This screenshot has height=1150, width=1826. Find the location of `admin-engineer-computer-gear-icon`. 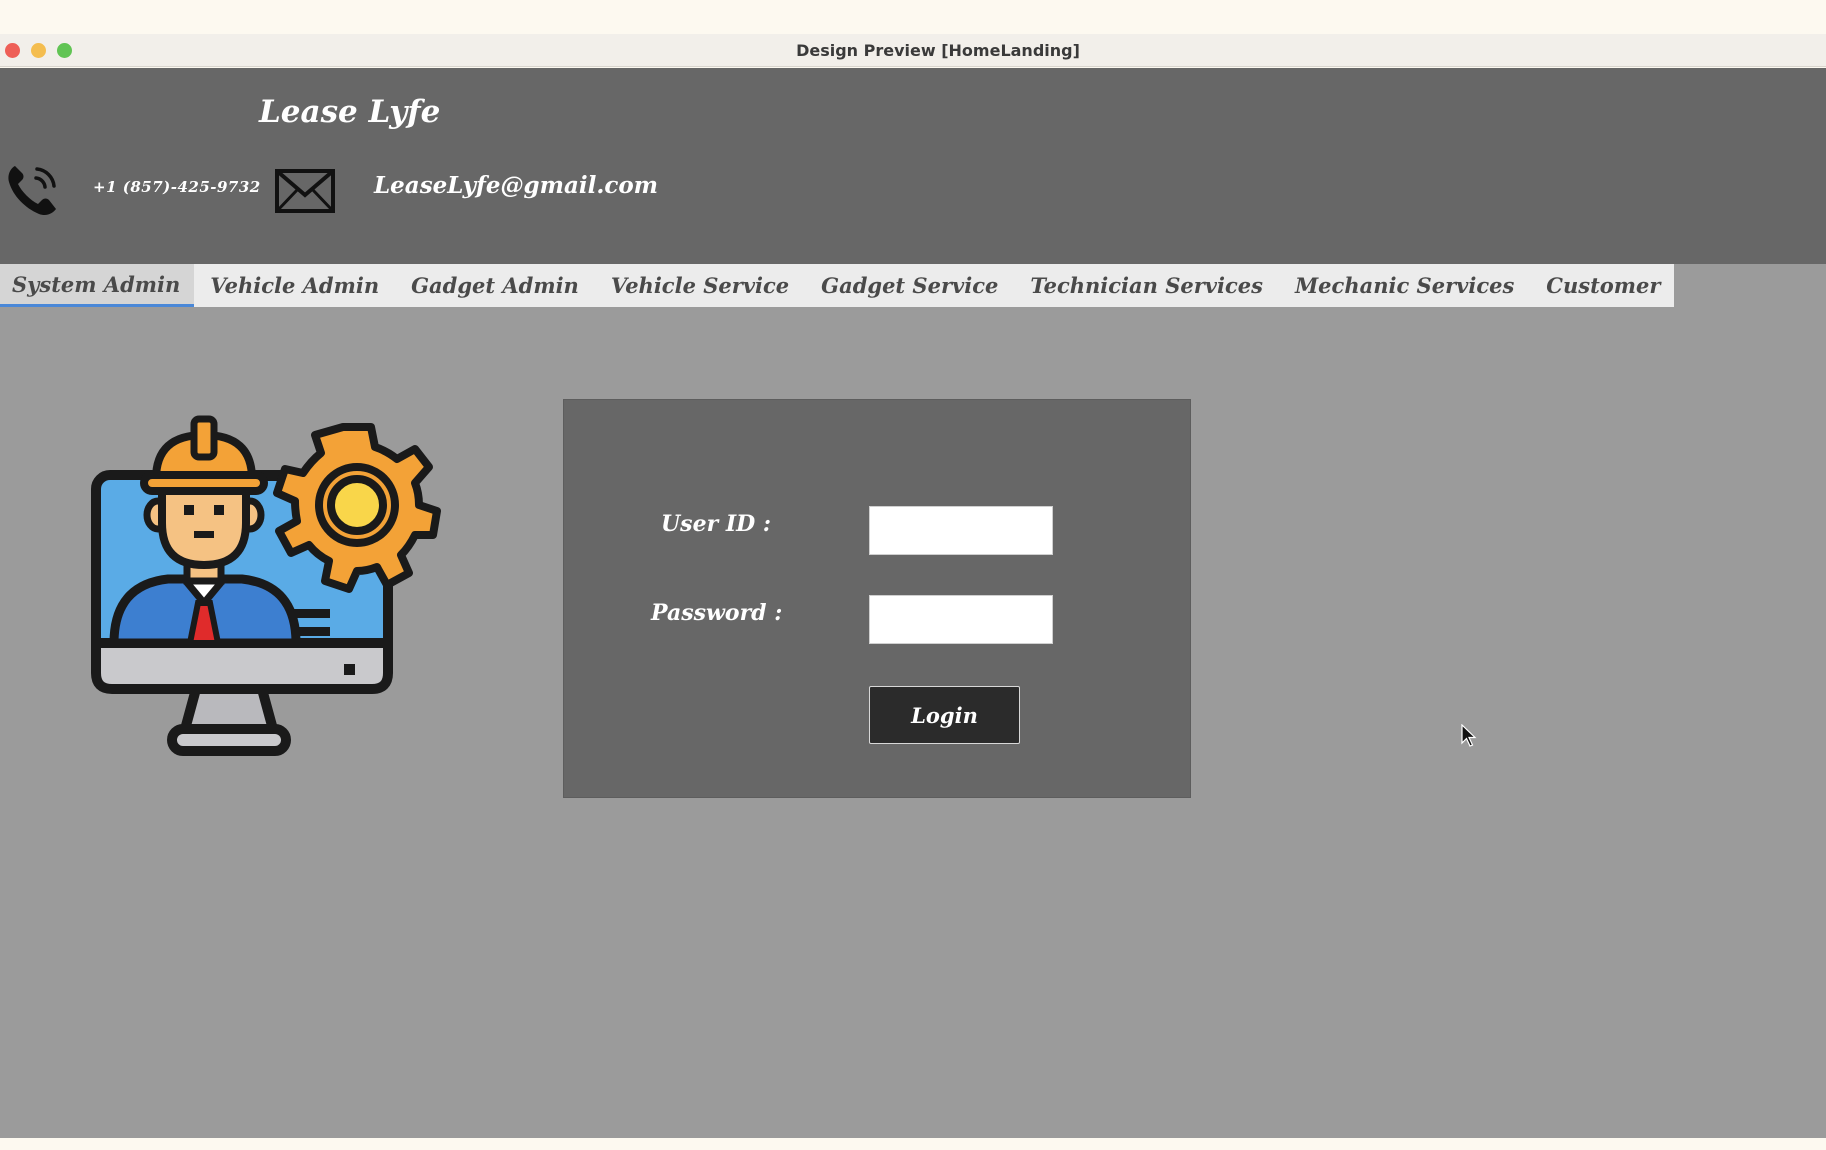

admin-engineer-computer-gear-icon is located at coordinates (266, 585).